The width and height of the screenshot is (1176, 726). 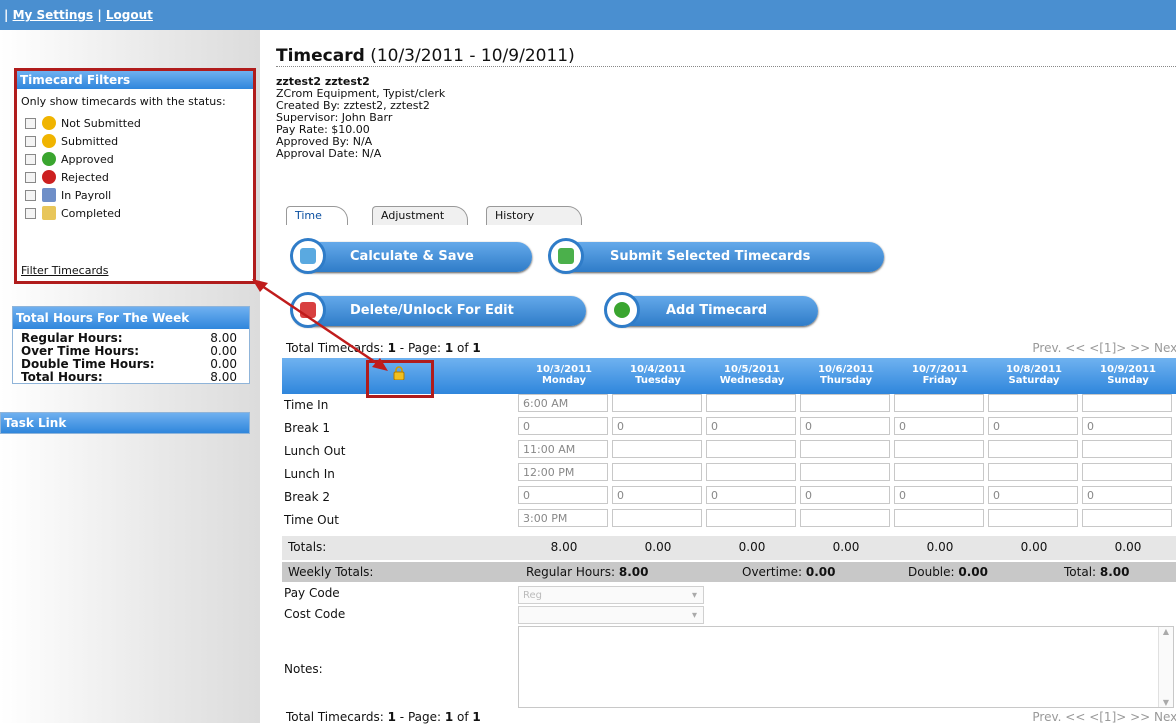 What do you see at coordinates (711, 310) in the screenshot?
I see `add-timecard-button: Add Timecard` at bounding box center [711, 310].